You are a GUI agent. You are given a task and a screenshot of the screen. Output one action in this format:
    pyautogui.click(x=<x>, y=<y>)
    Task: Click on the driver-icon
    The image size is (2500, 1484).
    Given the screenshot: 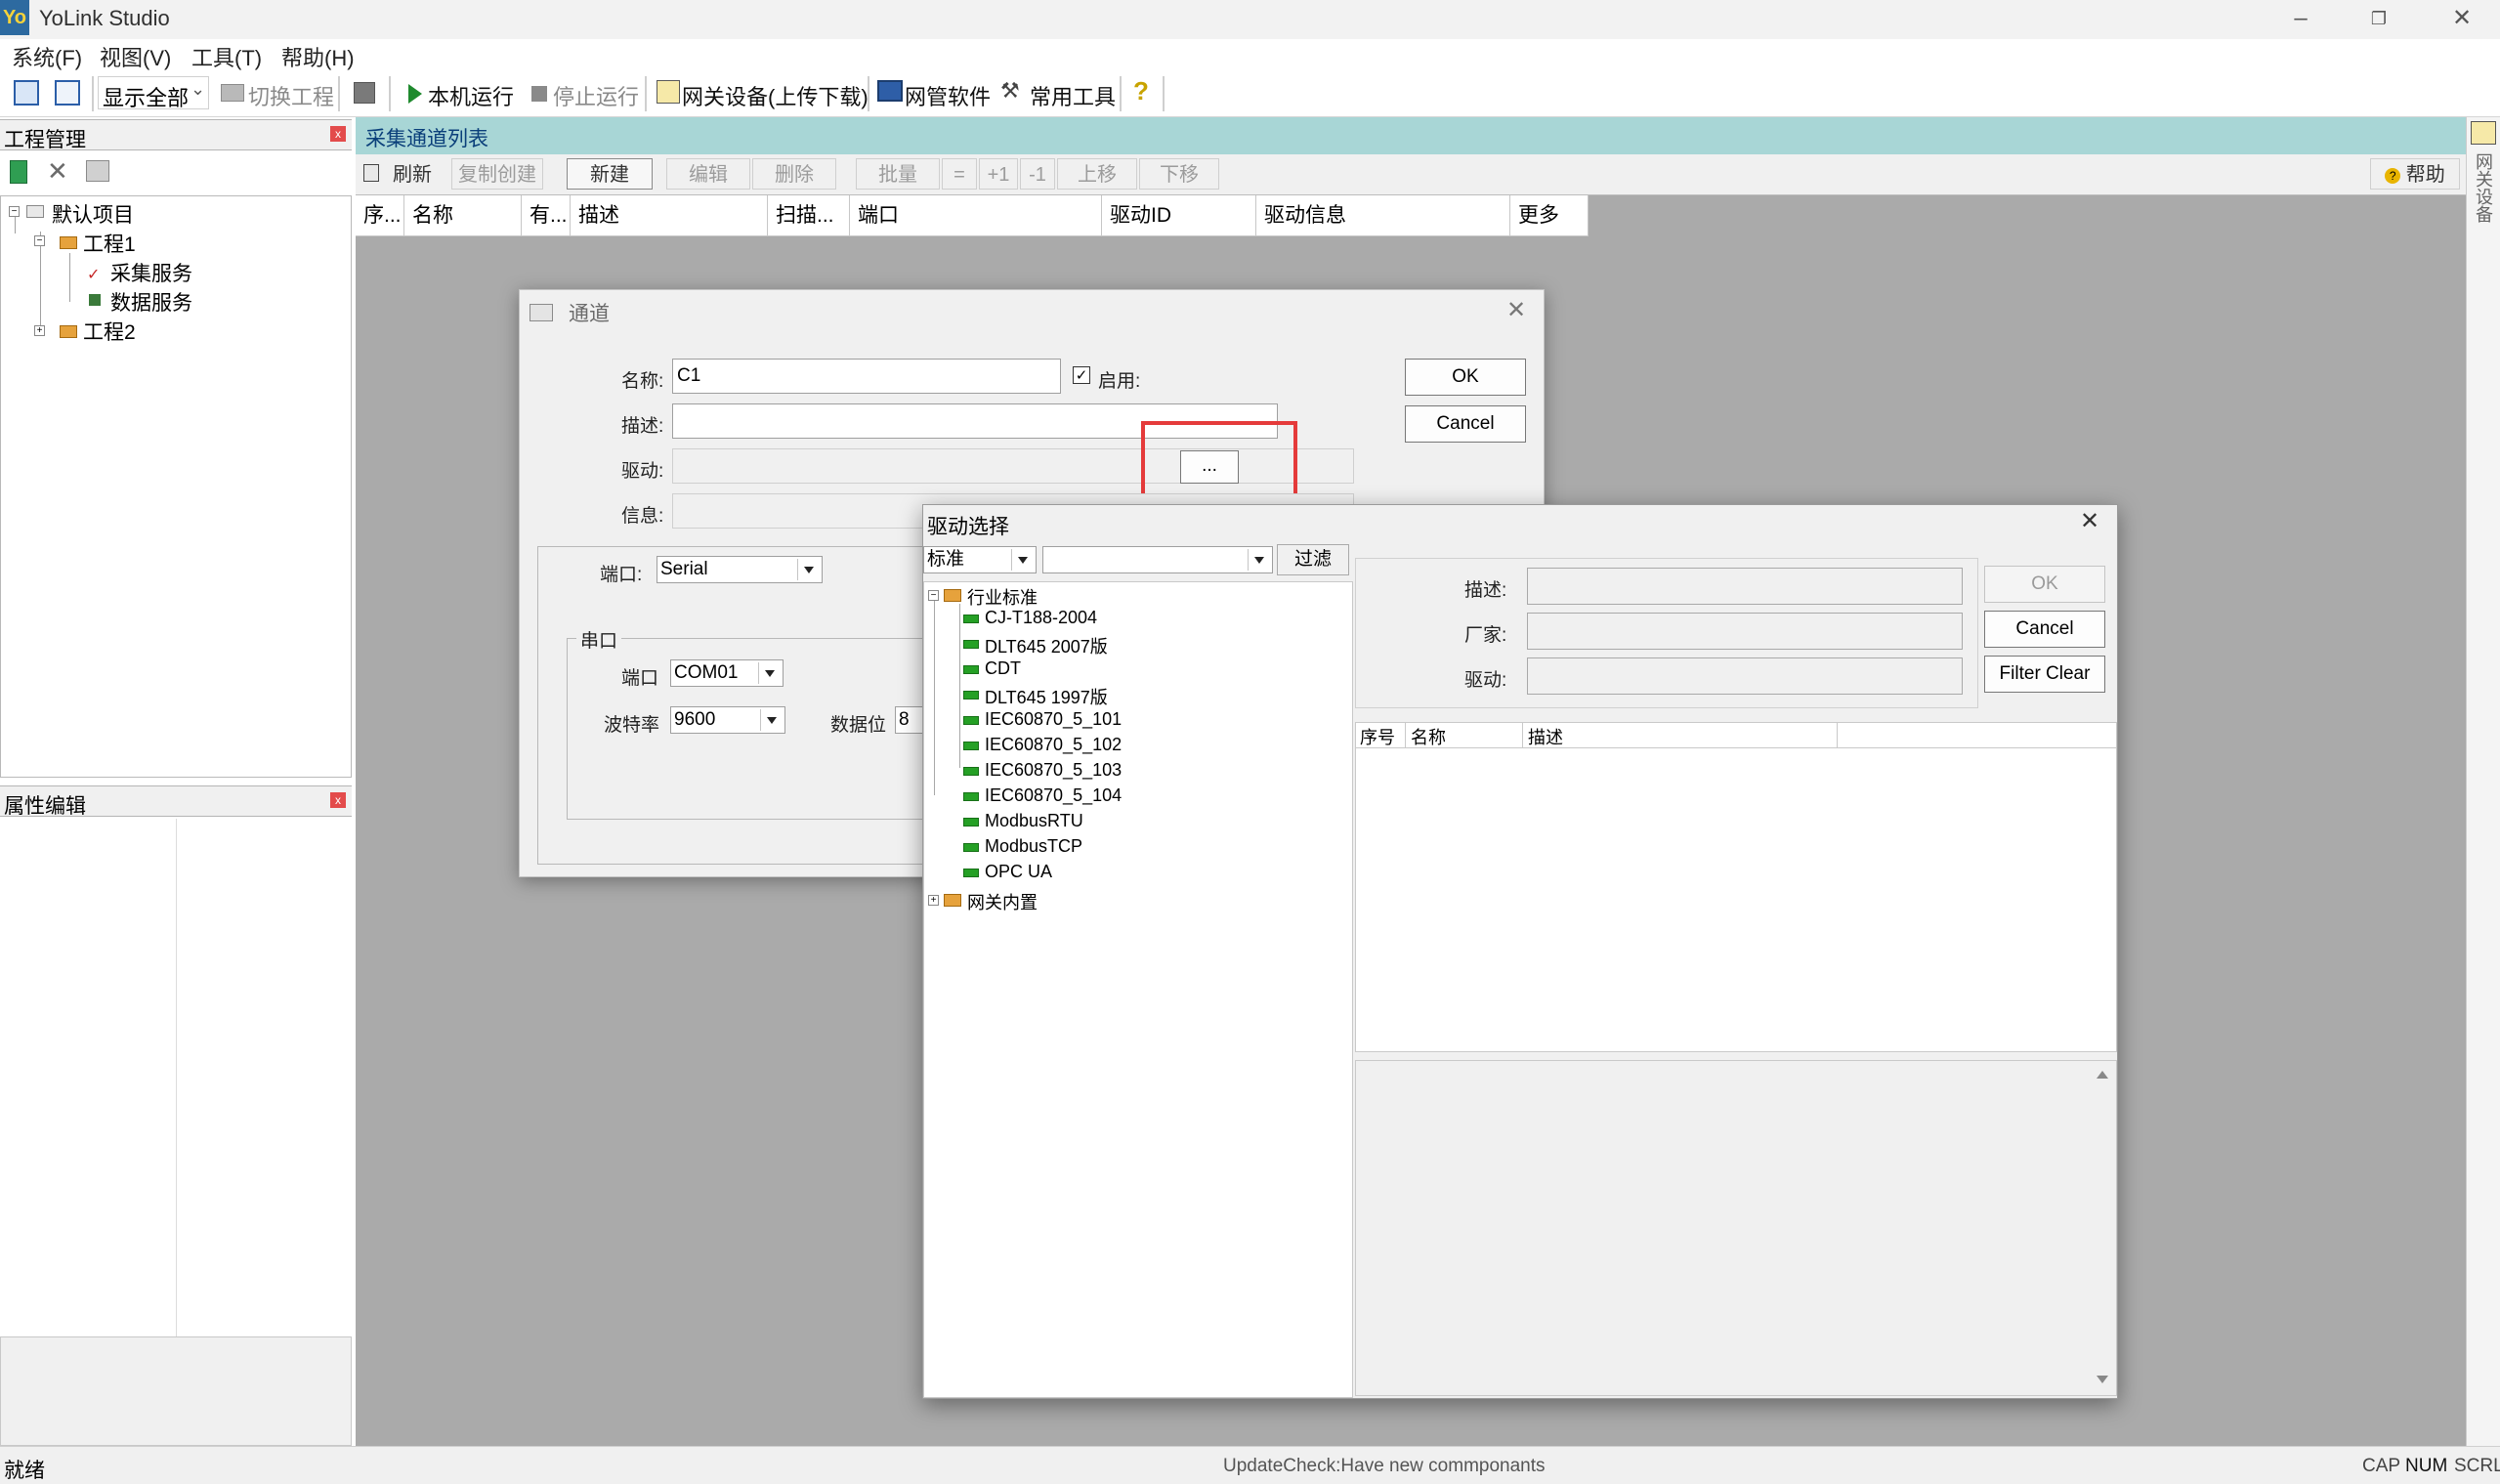 What is the action you would take?
    pyautogui.click(x=971, y=619)
    